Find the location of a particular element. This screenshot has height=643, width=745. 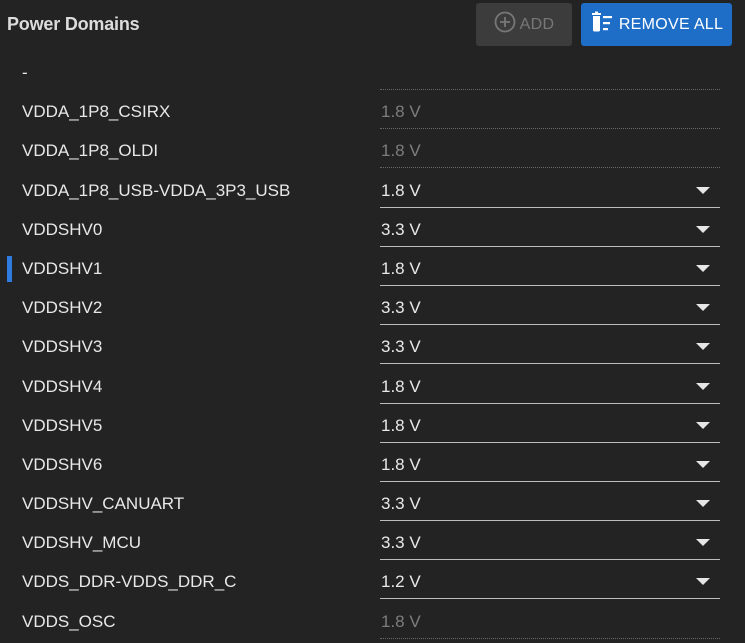

power-domain-row: VDDSHV2 3.3 V is located at coordinates (372, 308).